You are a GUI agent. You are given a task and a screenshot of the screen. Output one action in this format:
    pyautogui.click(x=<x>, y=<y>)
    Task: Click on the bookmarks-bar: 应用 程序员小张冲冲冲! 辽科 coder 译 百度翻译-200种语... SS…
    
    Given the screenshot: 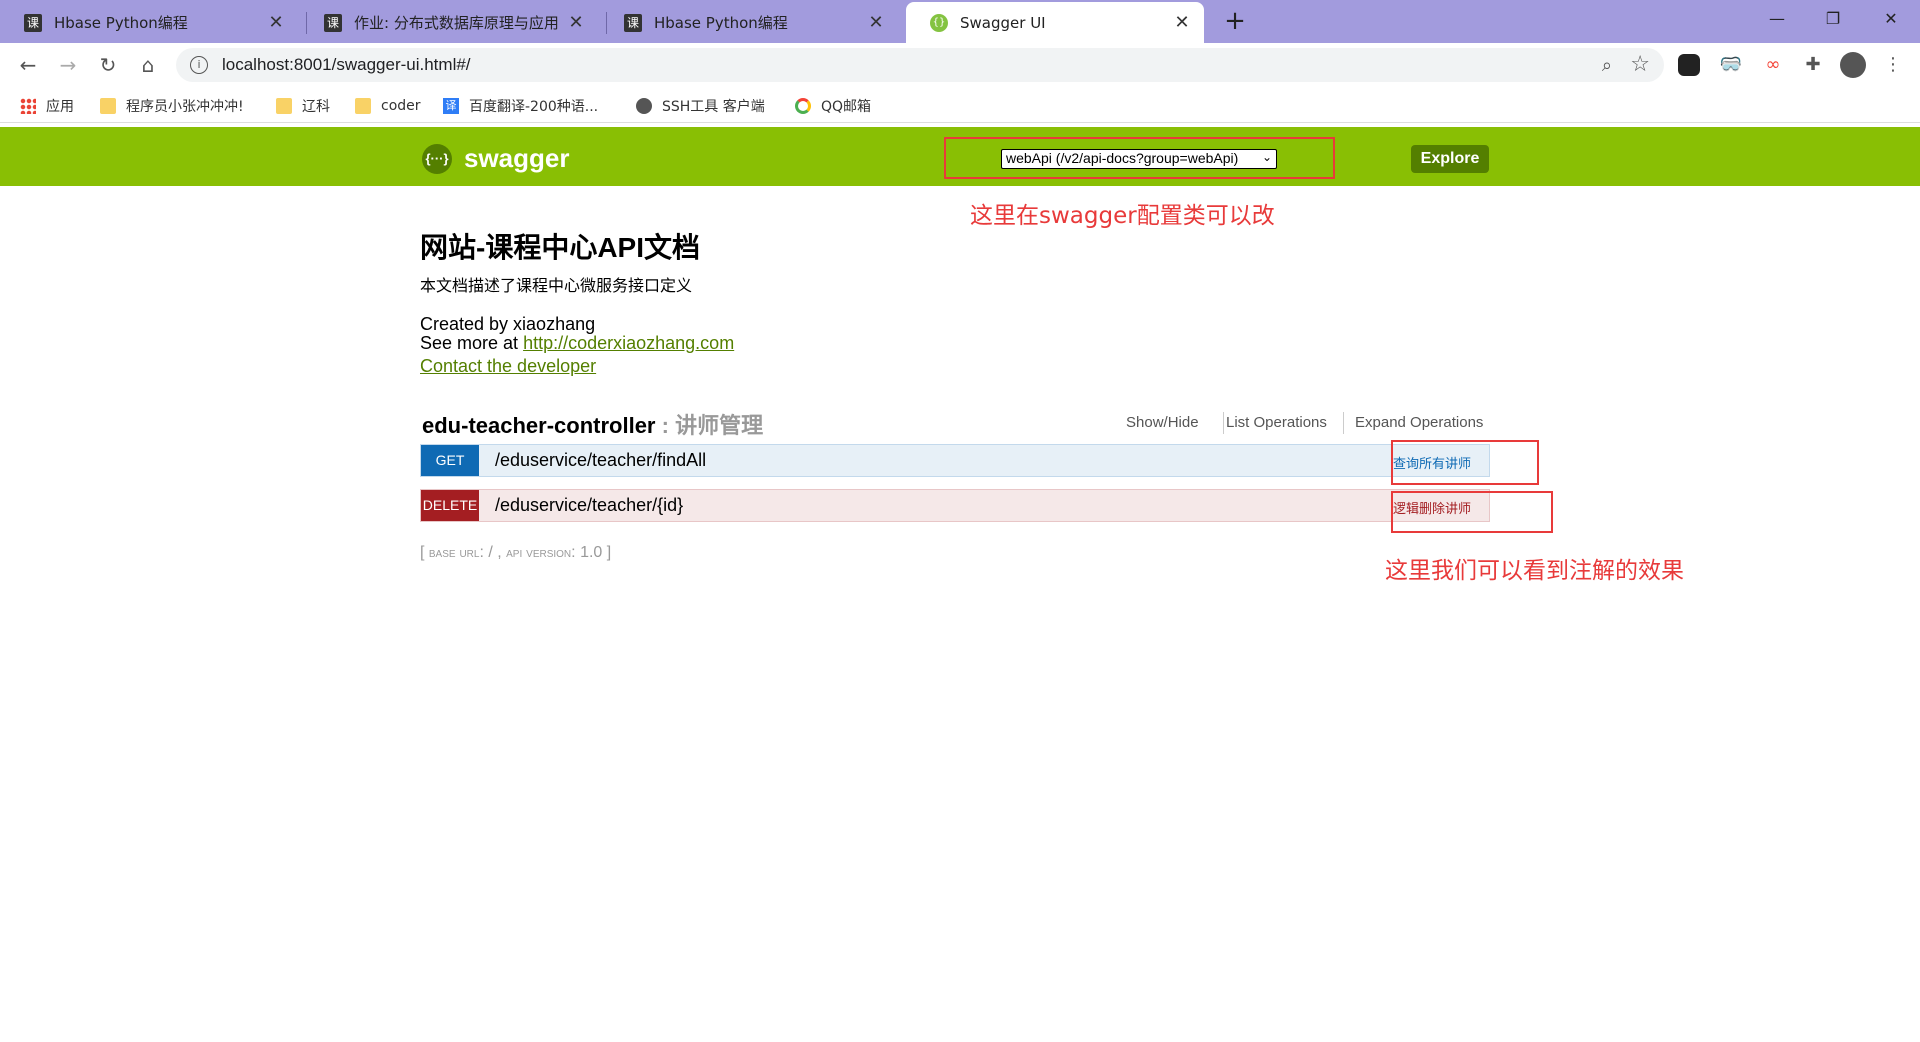 What is the action you would take?
    pyautogui.click(x=960, y=105)
    